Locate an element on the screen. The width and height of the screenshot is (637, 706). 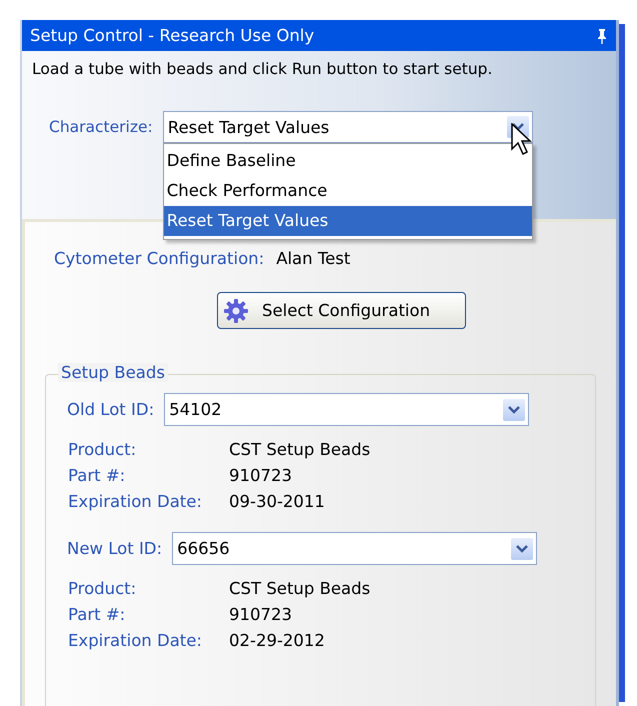
characterize-dropdown: Reset Target Values is located at coordinates (347, 127).